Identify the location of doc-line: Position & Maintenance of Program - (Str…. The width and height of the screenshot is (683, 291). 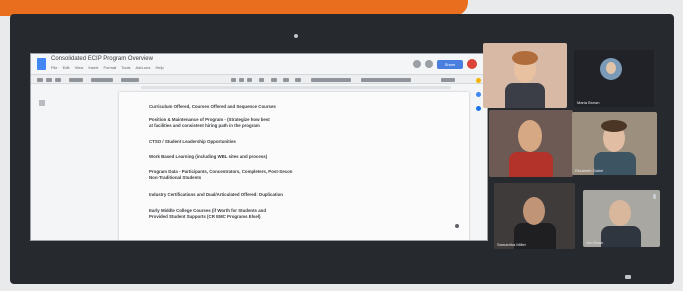
(209, 119).